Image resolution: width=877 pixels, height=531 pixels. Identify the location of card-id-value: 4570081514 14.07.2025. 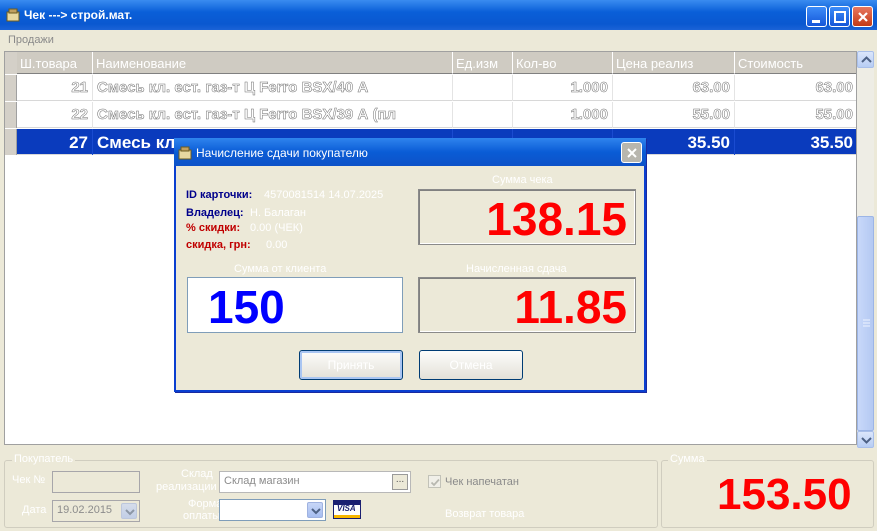
(324, 195).